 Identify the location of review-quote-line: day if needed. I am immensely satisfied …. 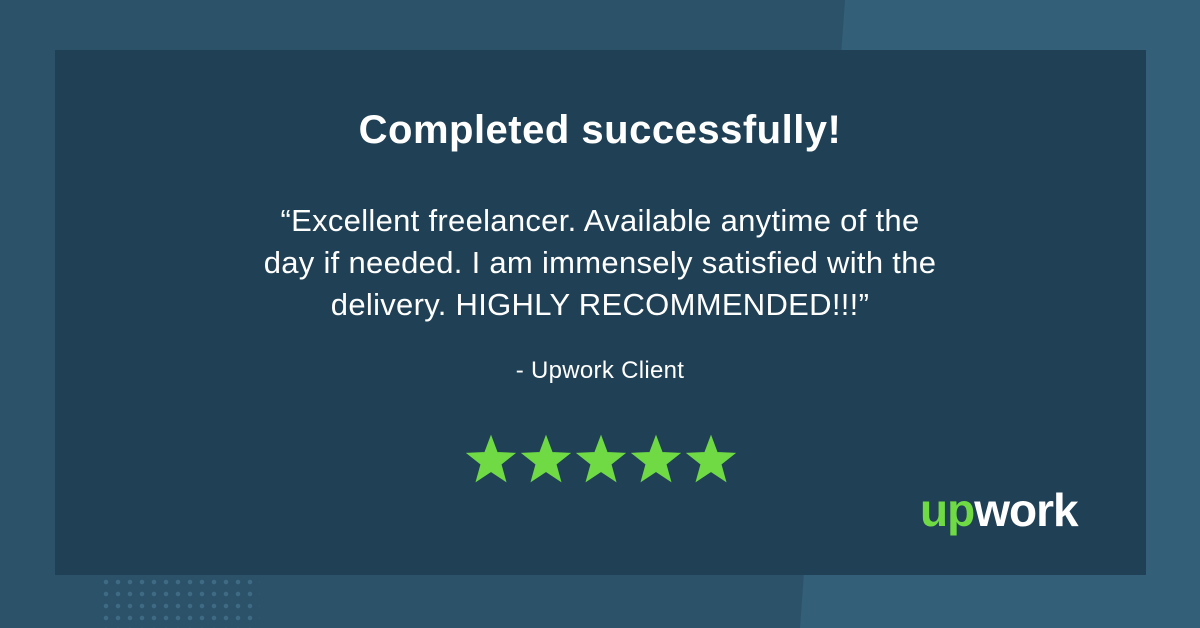
(600, 262).